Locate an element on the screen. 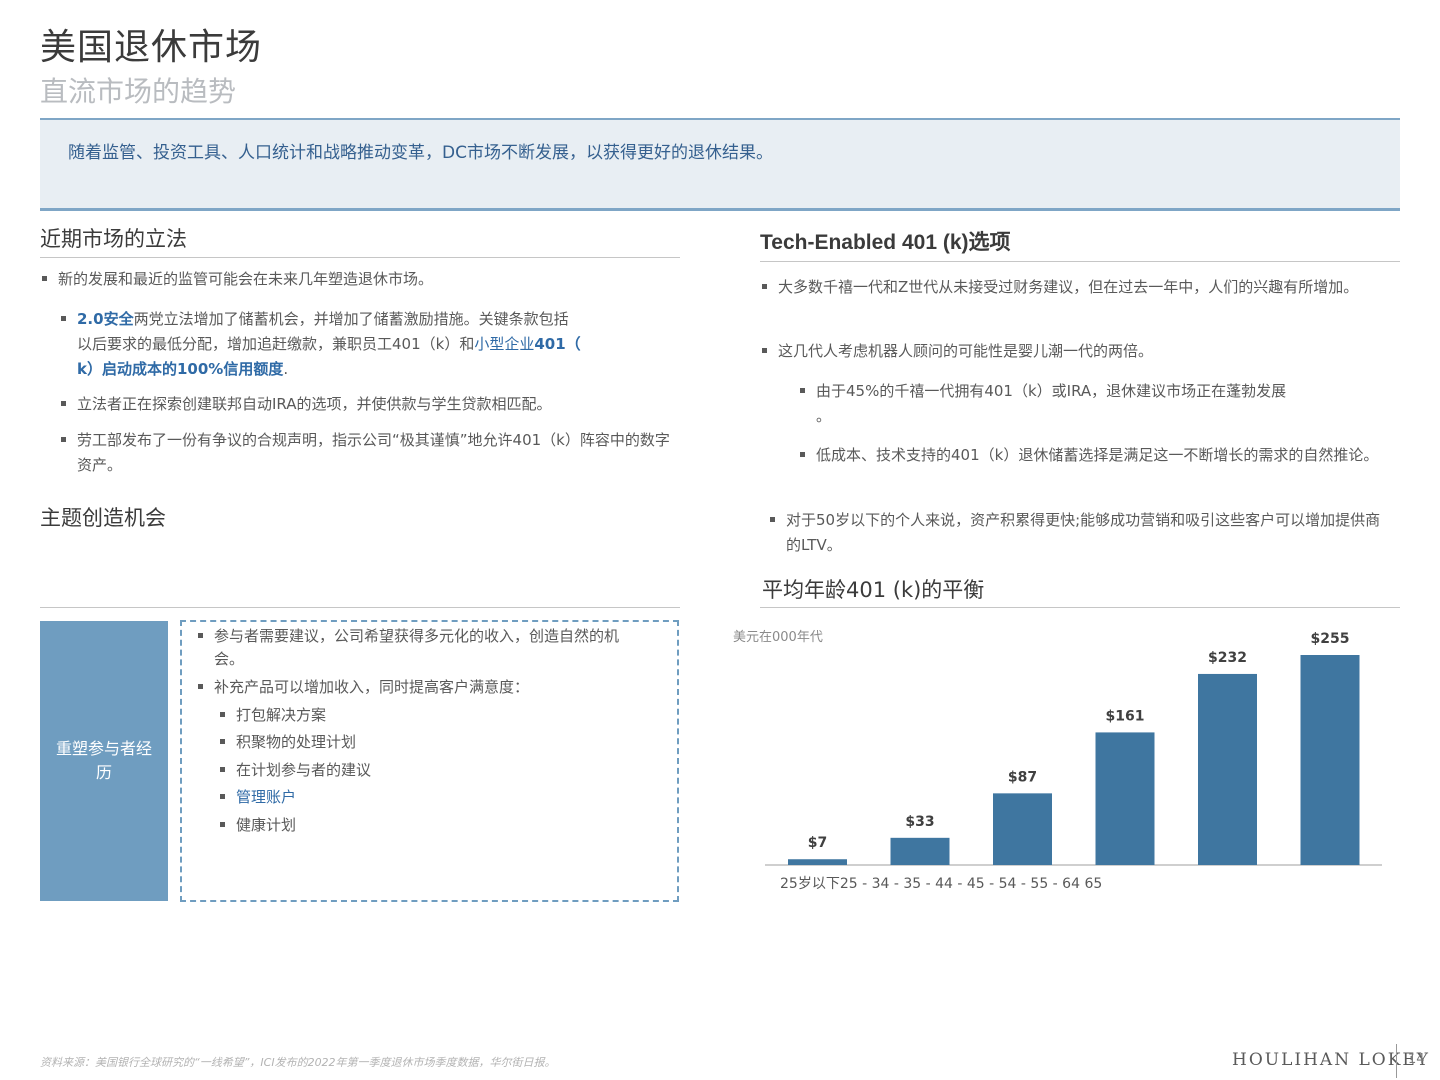  page-number: 14 is located at coordinates (1416, 1059).